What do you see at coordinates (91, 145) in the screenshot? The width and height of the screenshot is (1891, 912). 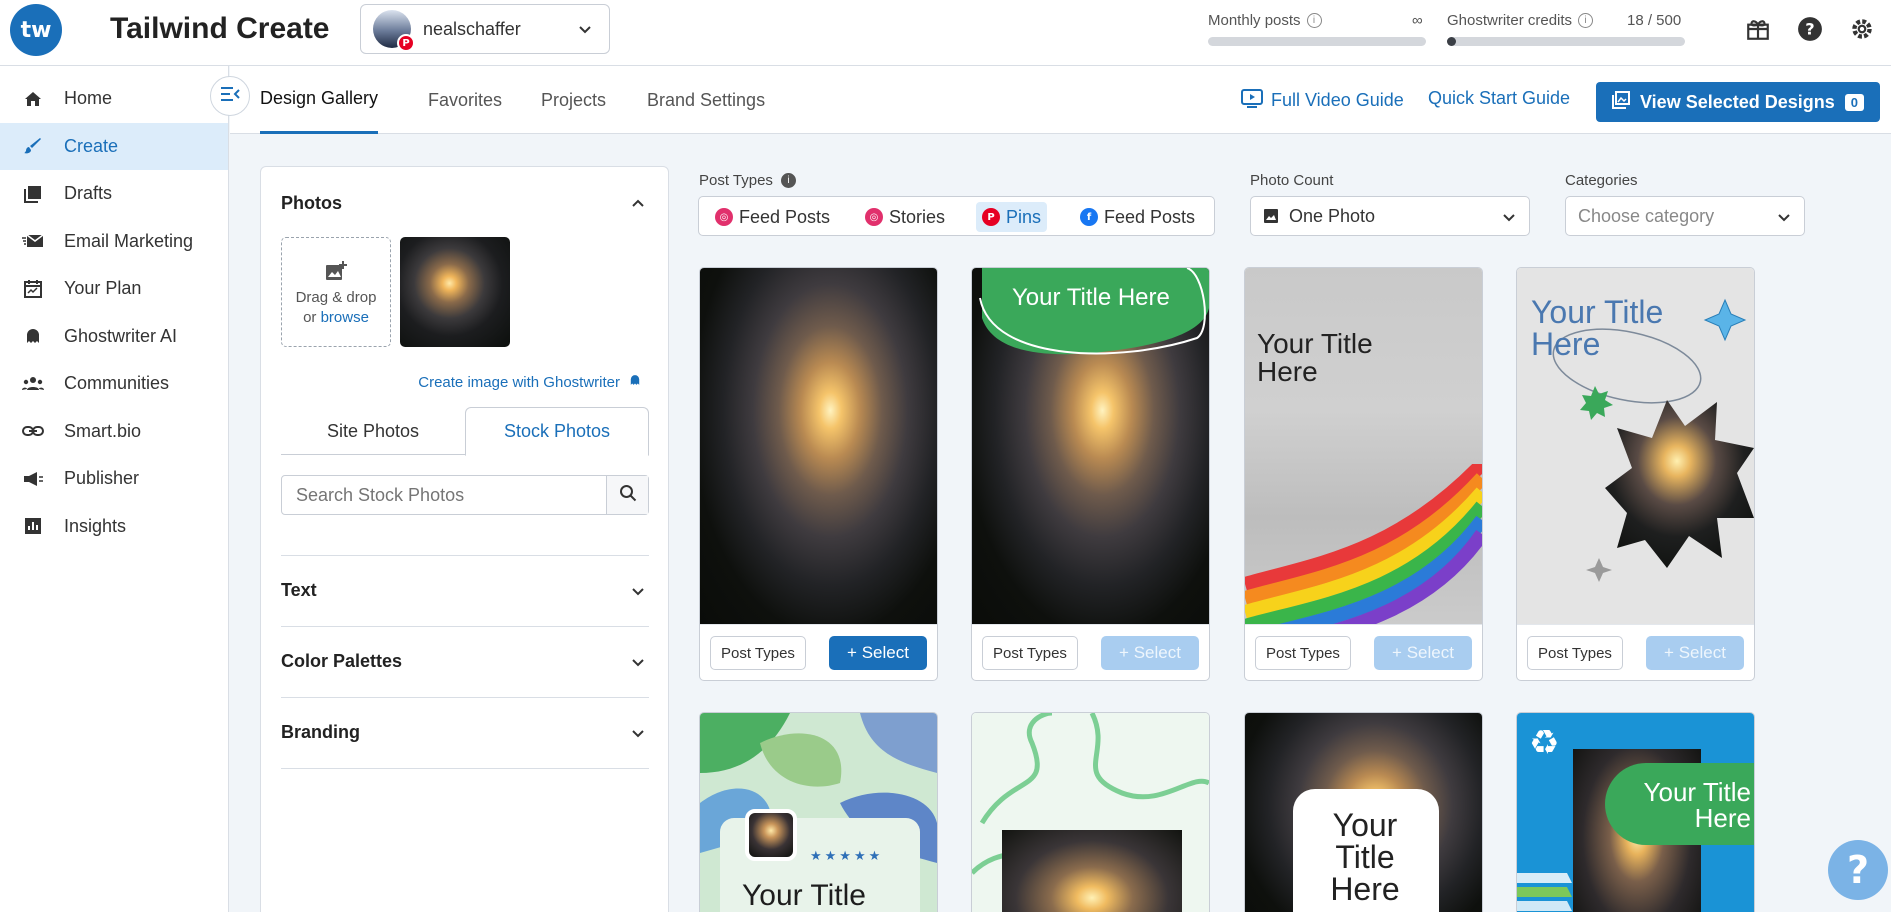 I see `sidebar-item-label: Create` at bounding box center [91, 145].